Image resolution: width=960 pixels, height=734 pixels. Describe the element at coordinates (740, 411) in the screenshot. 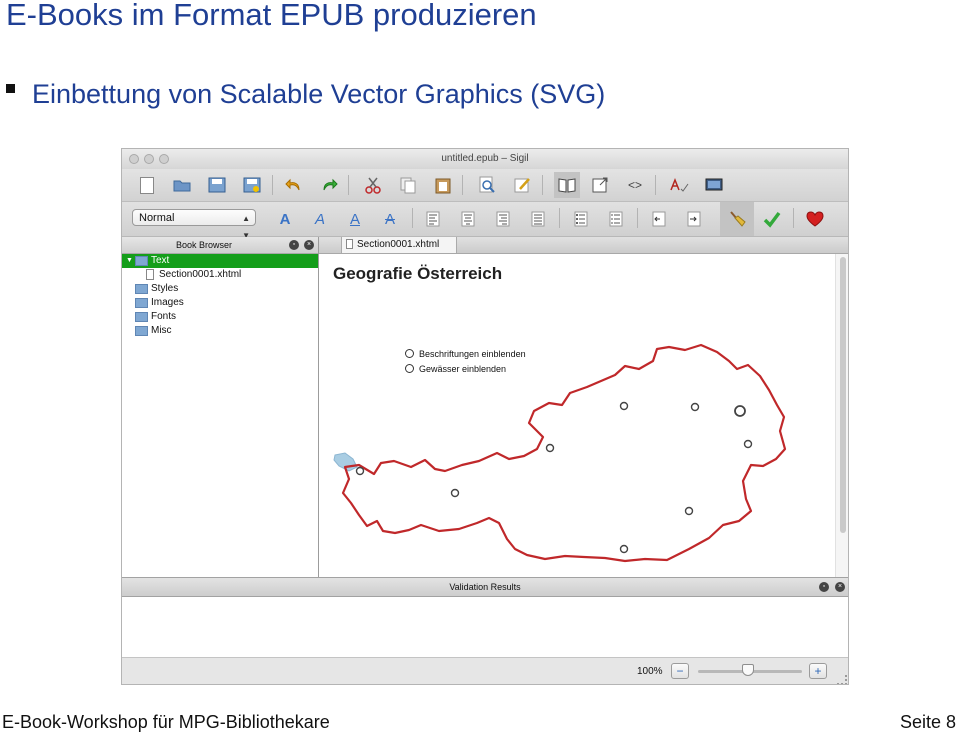

I see `capital-marker` at that location.